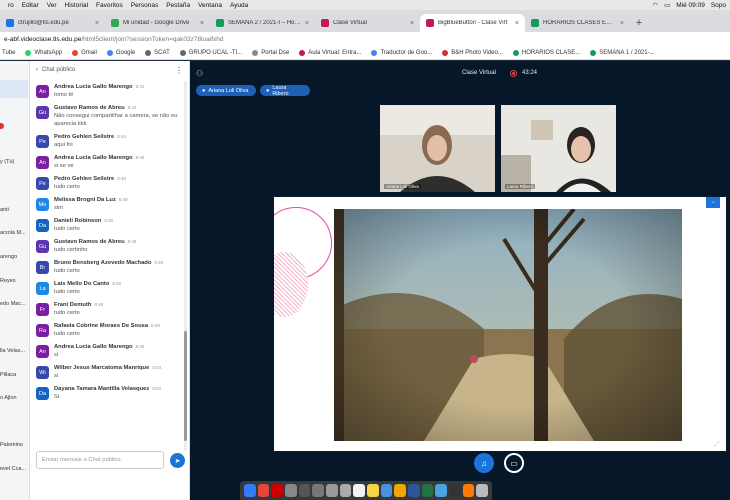  Describe the element at coordinates (179, 70) in the screenshot. I see `more-options-icon: ⋮` at that location.